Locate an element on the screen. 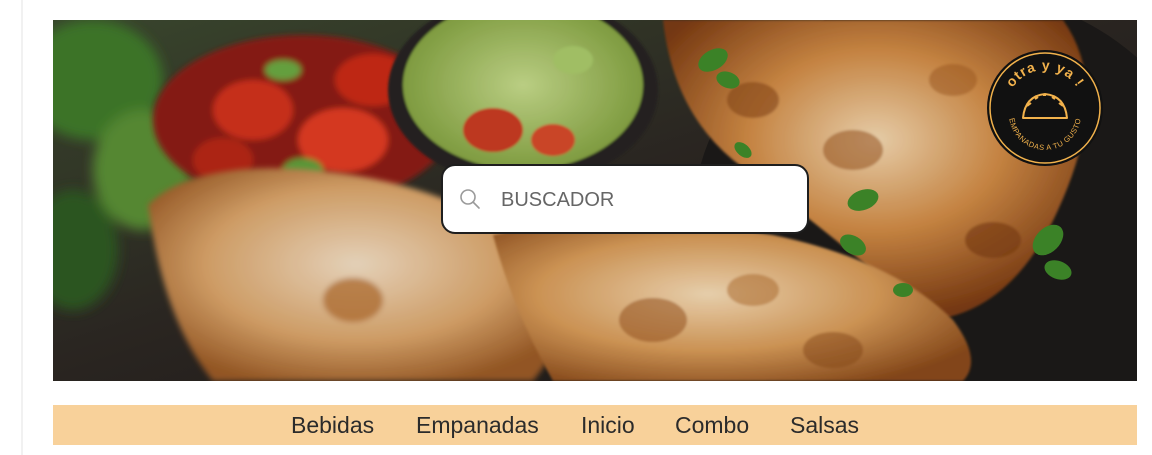  main-nav: Bebidas Empanadas Inicio Combo Salsas is located at coordinates (595, 425).